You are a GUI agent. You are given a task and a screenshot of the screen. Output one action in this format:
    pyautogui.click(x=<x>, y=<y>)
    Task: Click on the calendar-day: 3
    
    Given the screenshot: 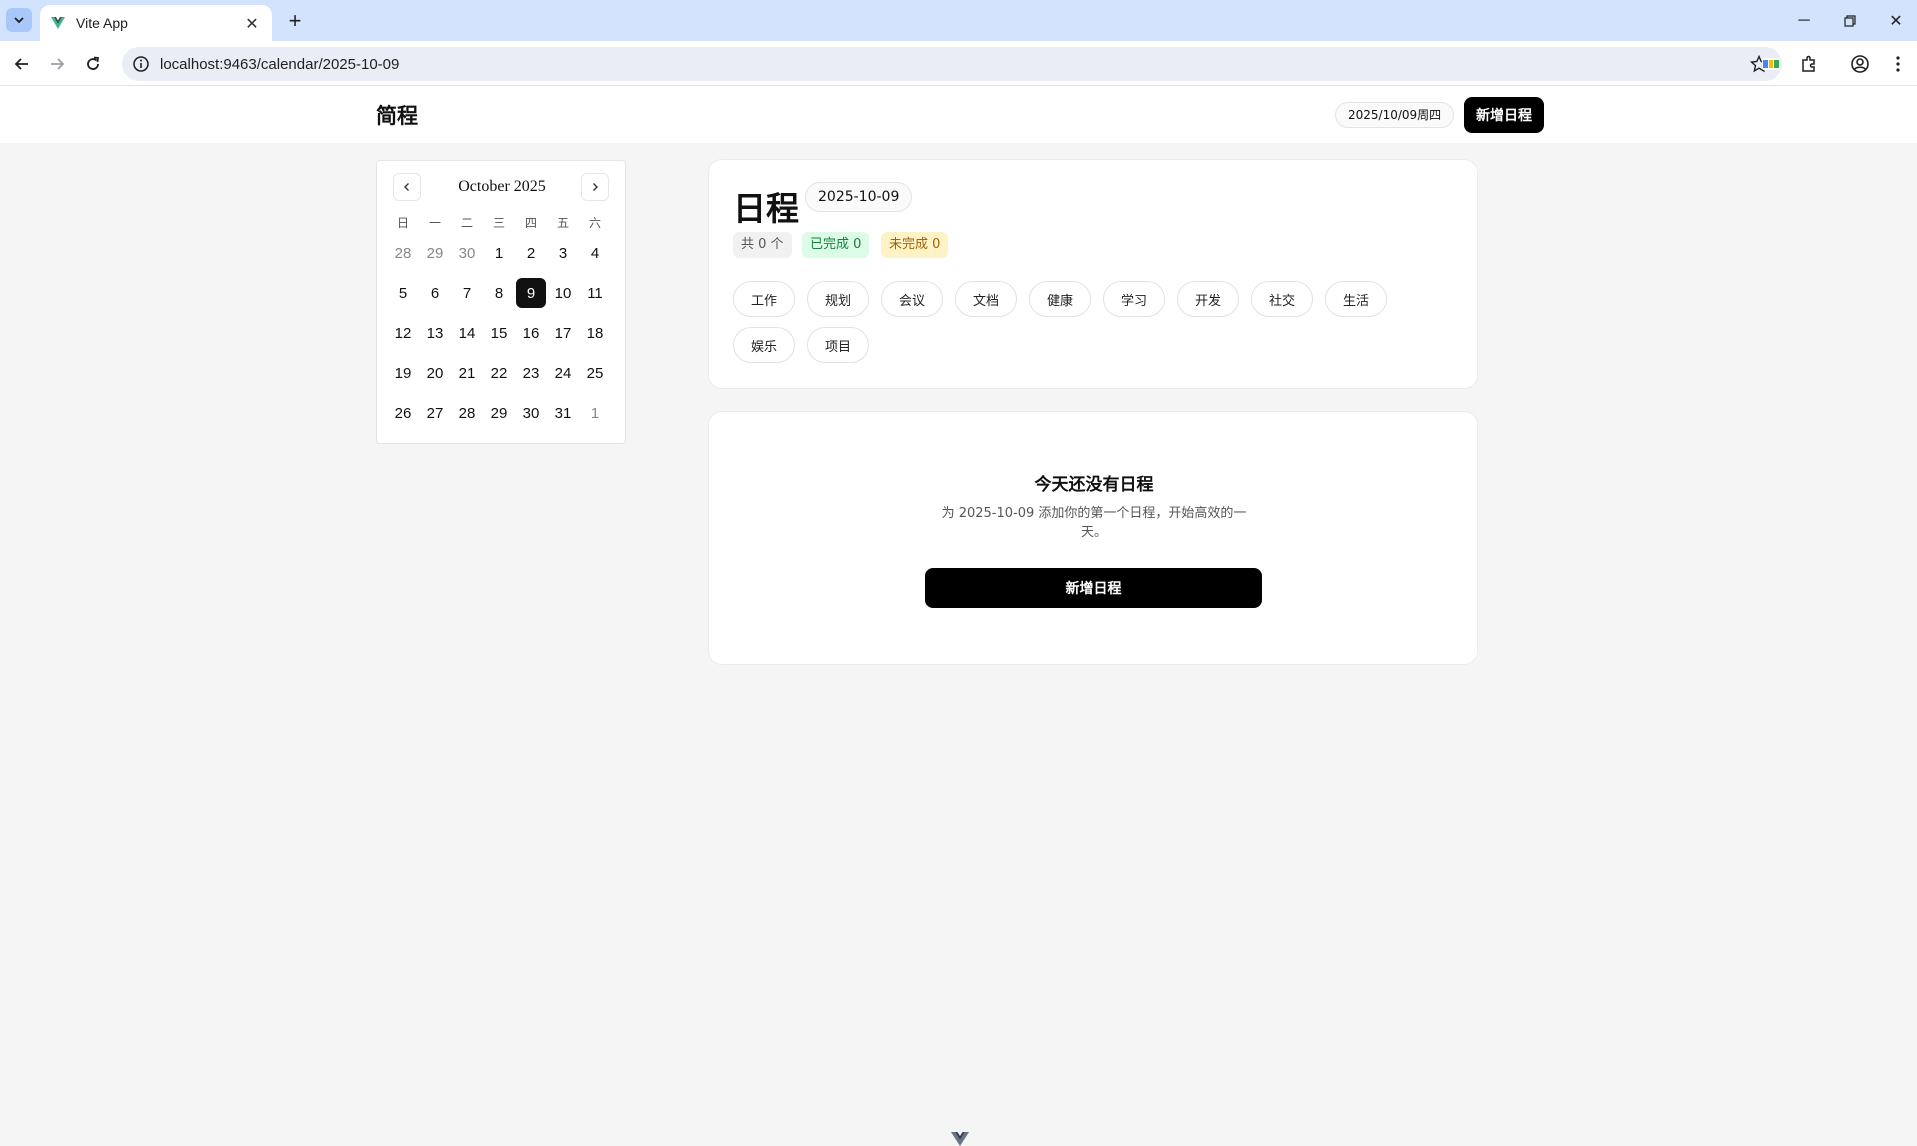 What is the action you would take?
    pyautogui.click(x=563, y=253)
    